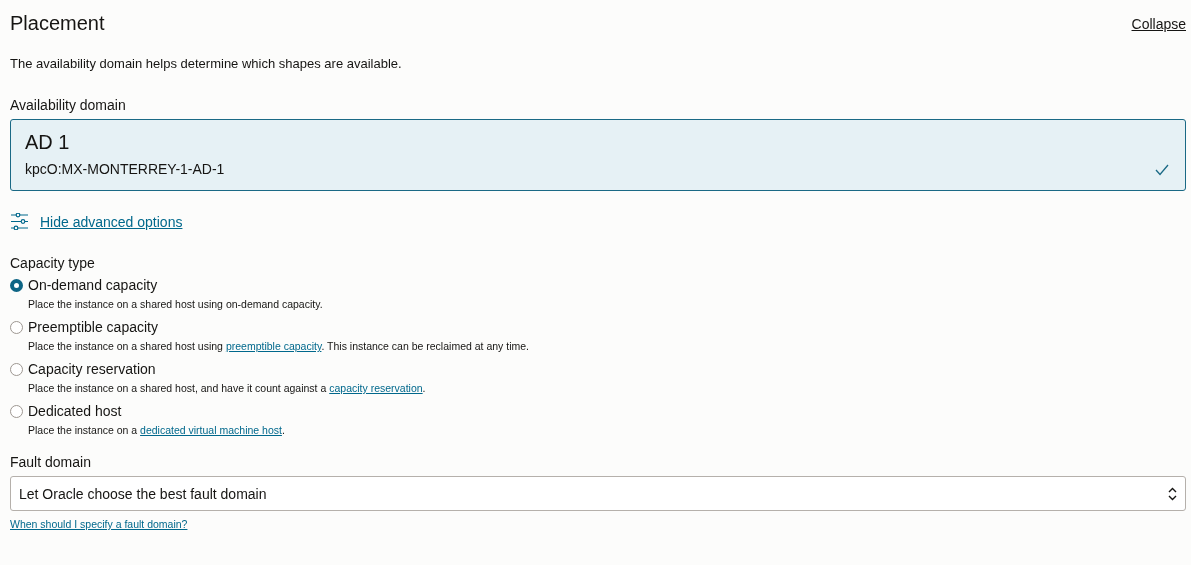 The width and height of the screenshot is (1191, 565). What do you see at coordinates (227, 388) in the screenshot?
I see `option-description: Place the instance on a shared host, and have it count against a capacity reservation.` at bounding box center [227, 388].